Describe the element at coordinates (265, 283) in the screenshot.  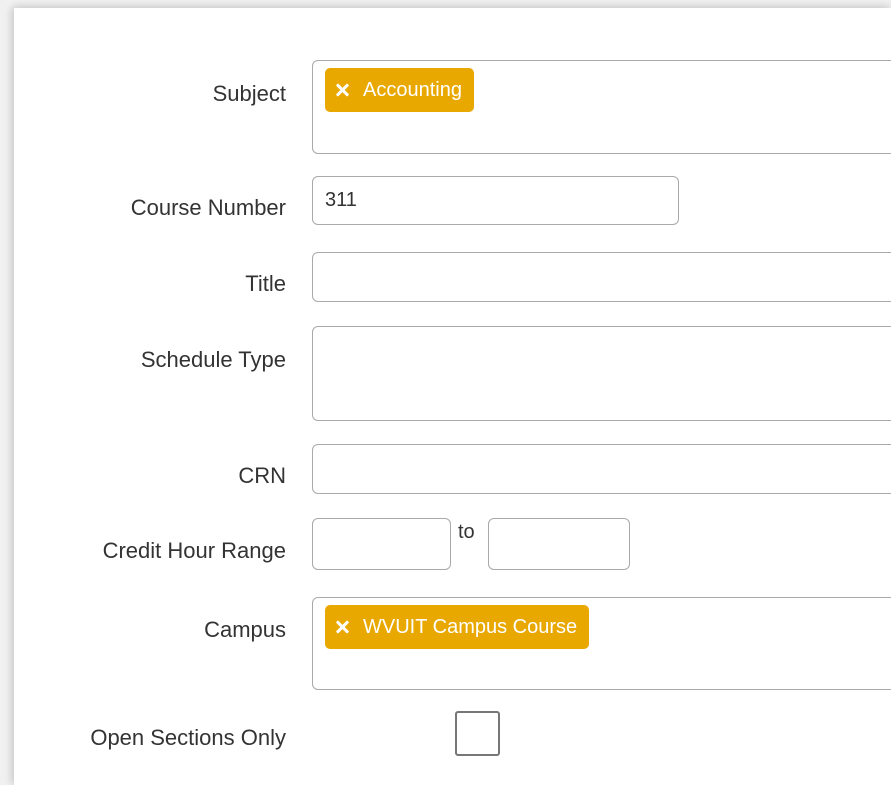
I see `title-label: Title` at that location.